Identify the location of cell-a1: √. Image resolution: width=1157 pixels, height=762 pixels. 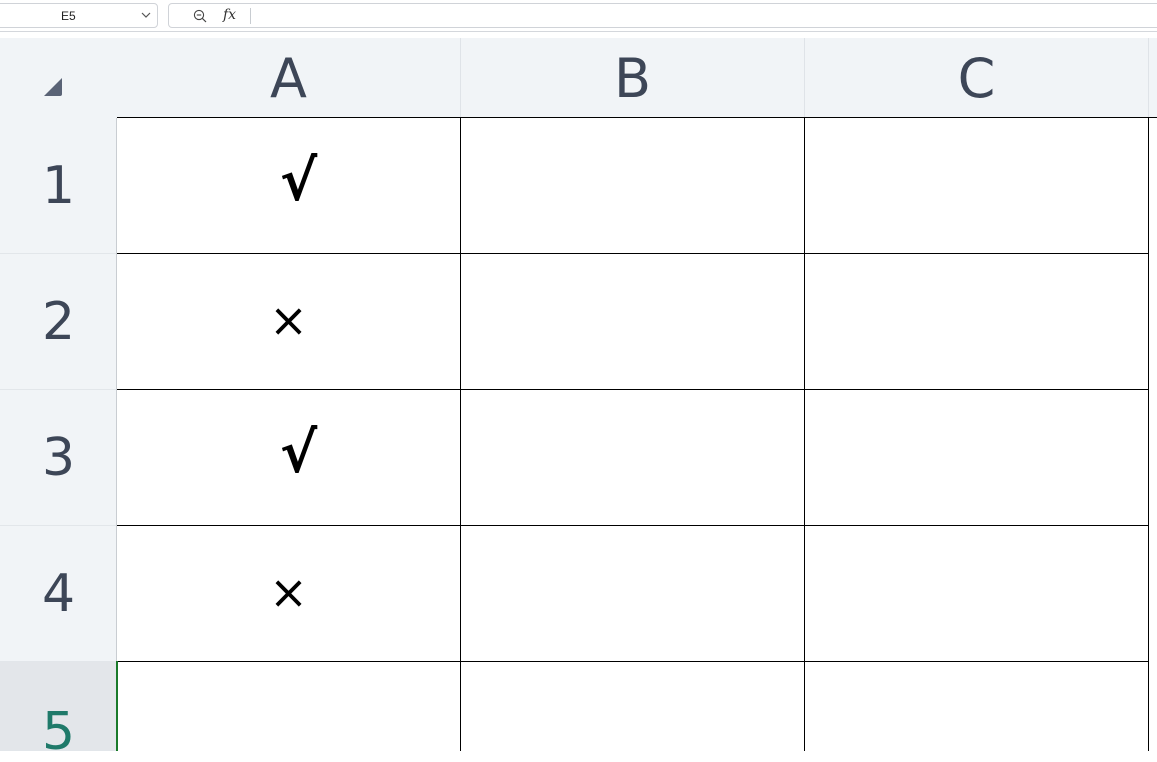
(289, 186).